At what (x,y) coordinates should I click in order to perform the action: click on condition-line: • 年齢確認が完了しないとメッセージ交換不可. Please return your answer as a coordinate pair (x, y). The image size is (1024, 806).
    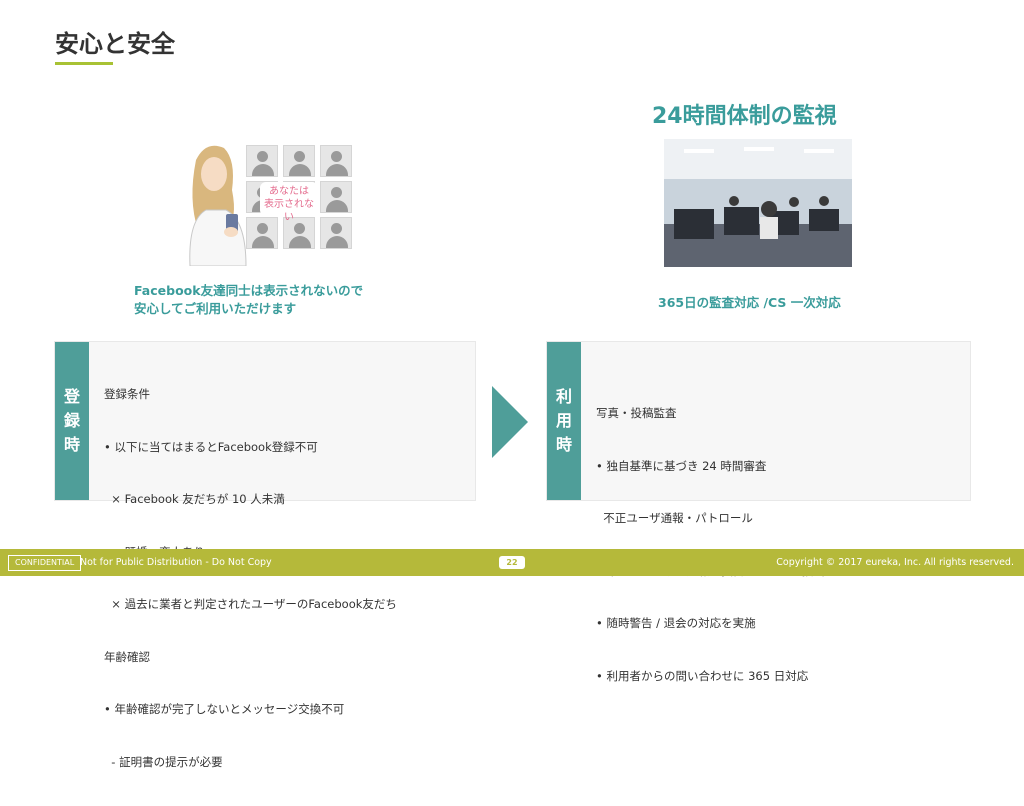
    Looking at the image, I should click on (224, 709).